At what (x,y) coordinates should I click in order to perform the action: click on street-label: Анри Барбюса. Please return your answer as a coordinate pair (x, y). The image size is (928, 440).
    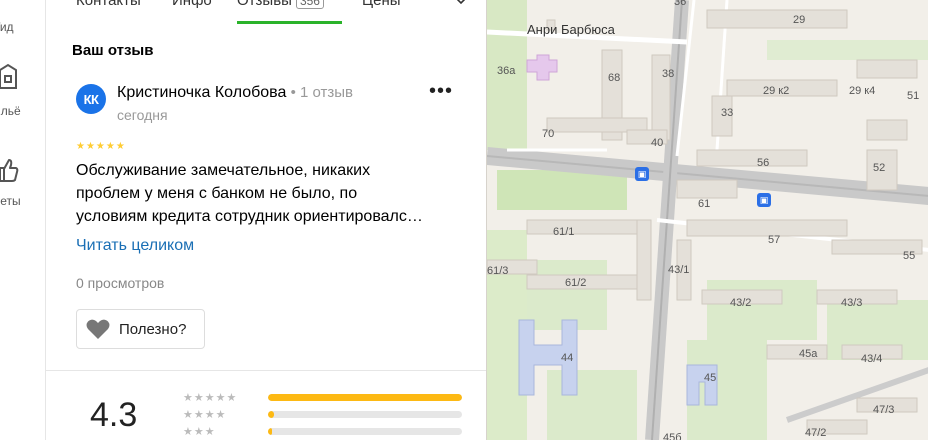
    Looking at the image, I should click on (571, 29).